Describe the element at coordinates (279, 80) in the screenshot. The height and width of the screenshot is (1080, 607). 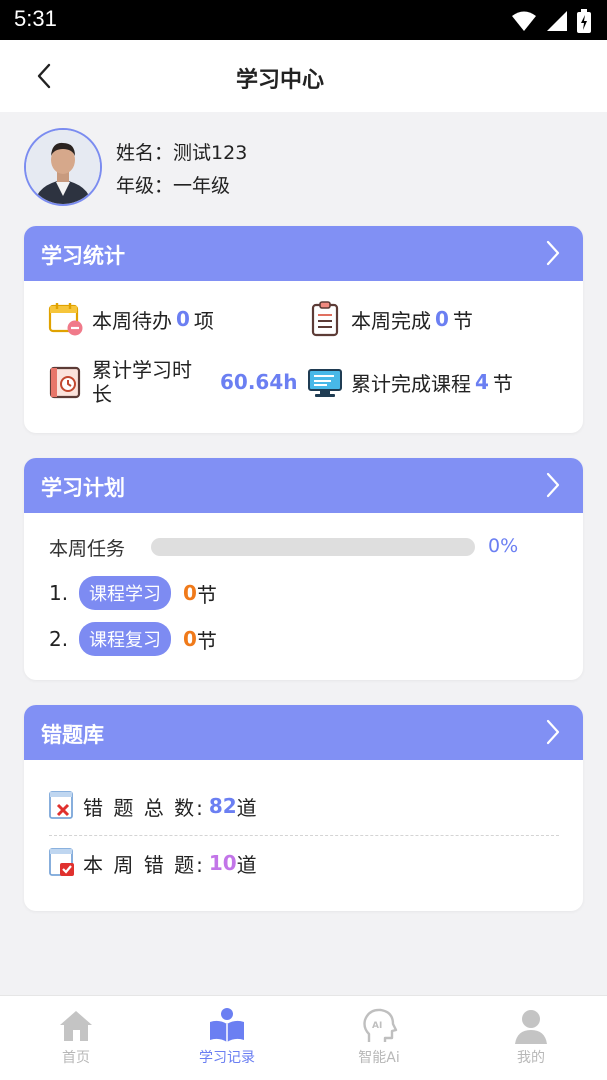
I see `page-title: 学习中心` at that location.